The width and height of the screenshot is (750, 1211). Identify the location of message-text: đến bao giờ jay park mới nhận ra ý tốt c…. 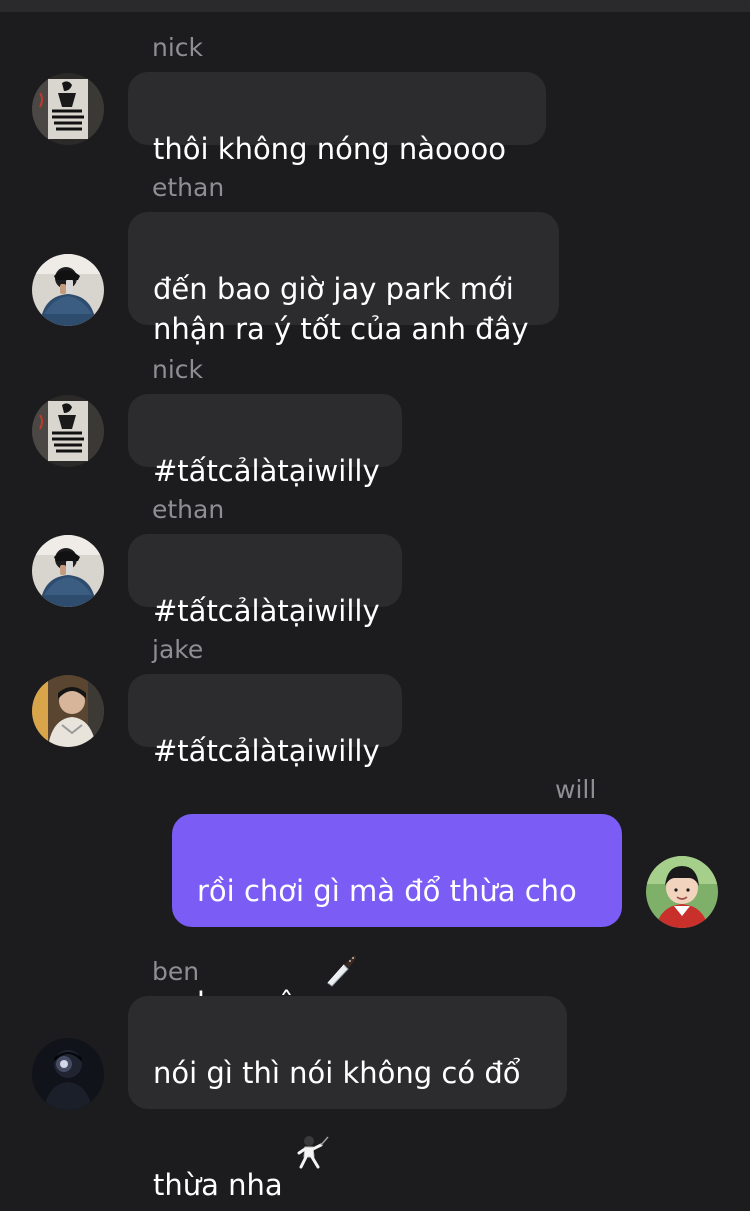
(341, 309).